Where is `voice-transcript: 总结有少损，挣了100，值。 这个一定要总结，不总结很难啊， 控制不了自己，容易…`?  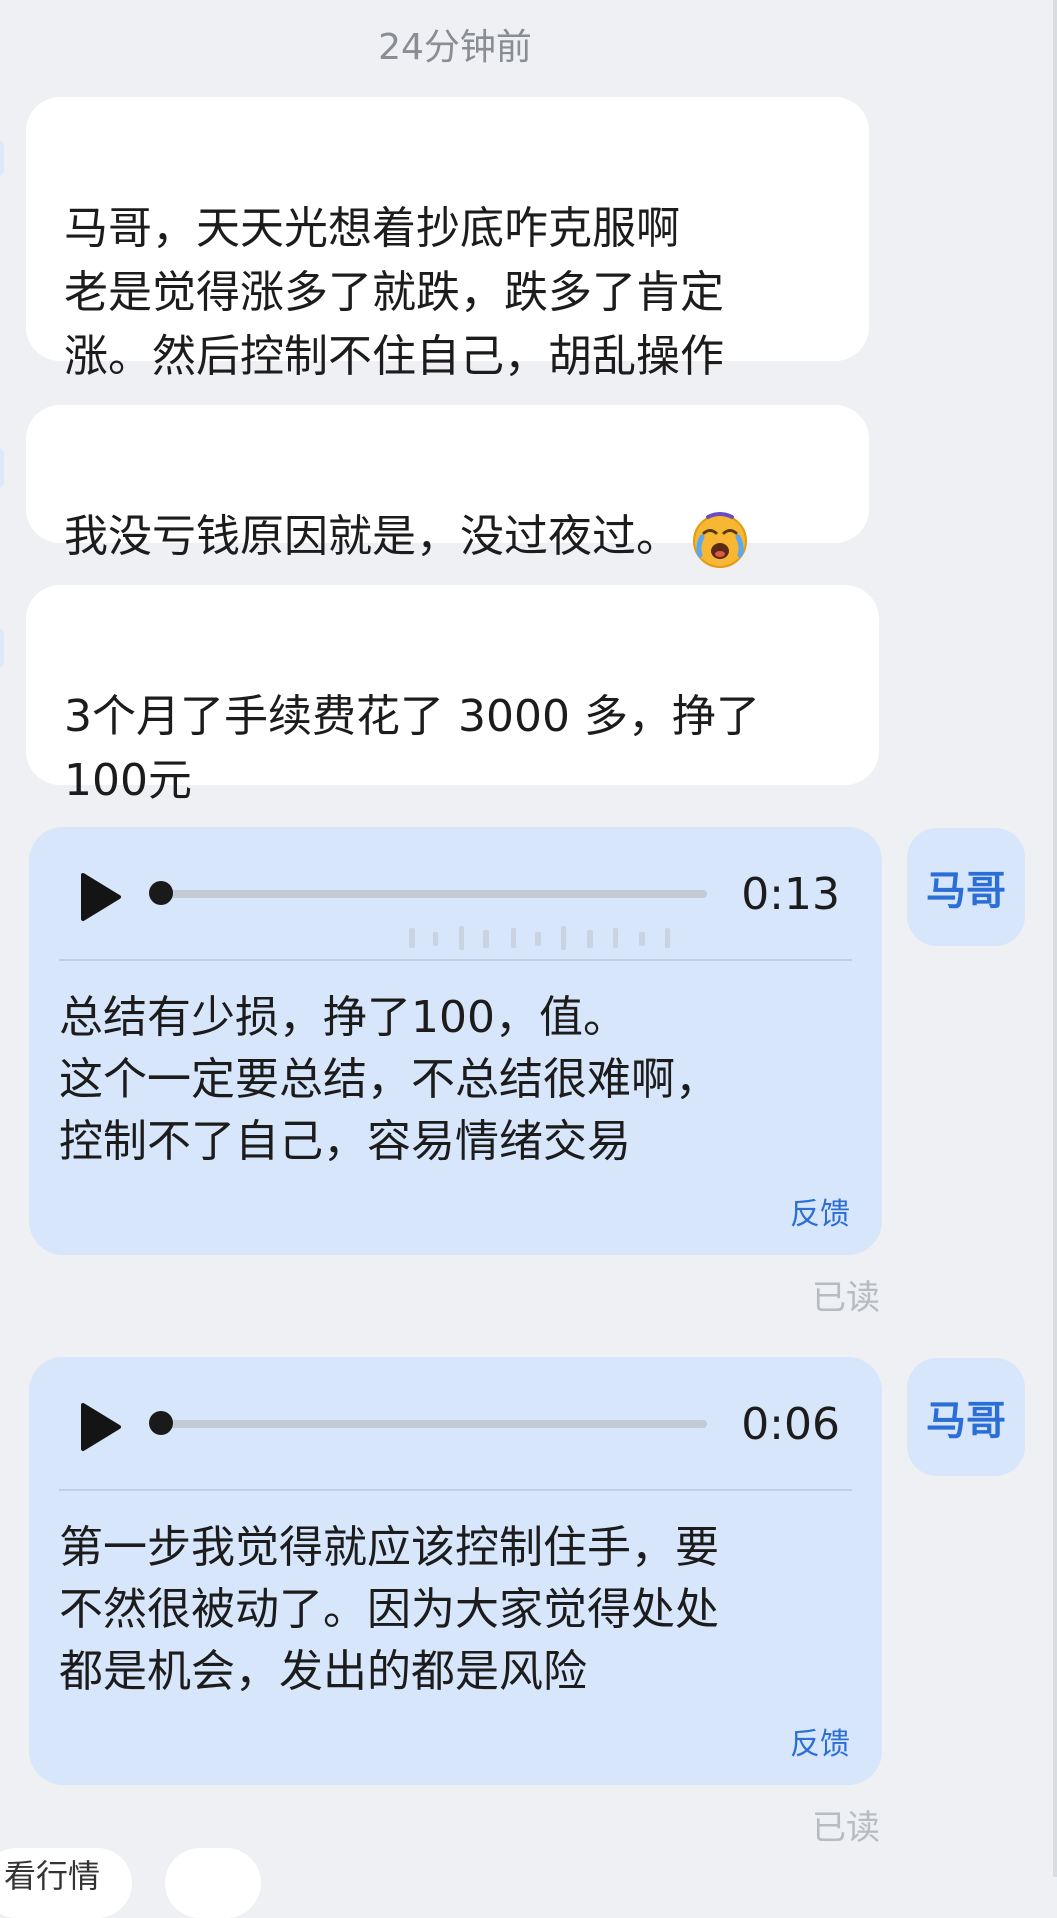 voice-transcript: 总结有少损，挣了100，值。 这个一定要总结，不总结很难啊， 控制不了自己，容易… is located at coordinates (389, 1079).